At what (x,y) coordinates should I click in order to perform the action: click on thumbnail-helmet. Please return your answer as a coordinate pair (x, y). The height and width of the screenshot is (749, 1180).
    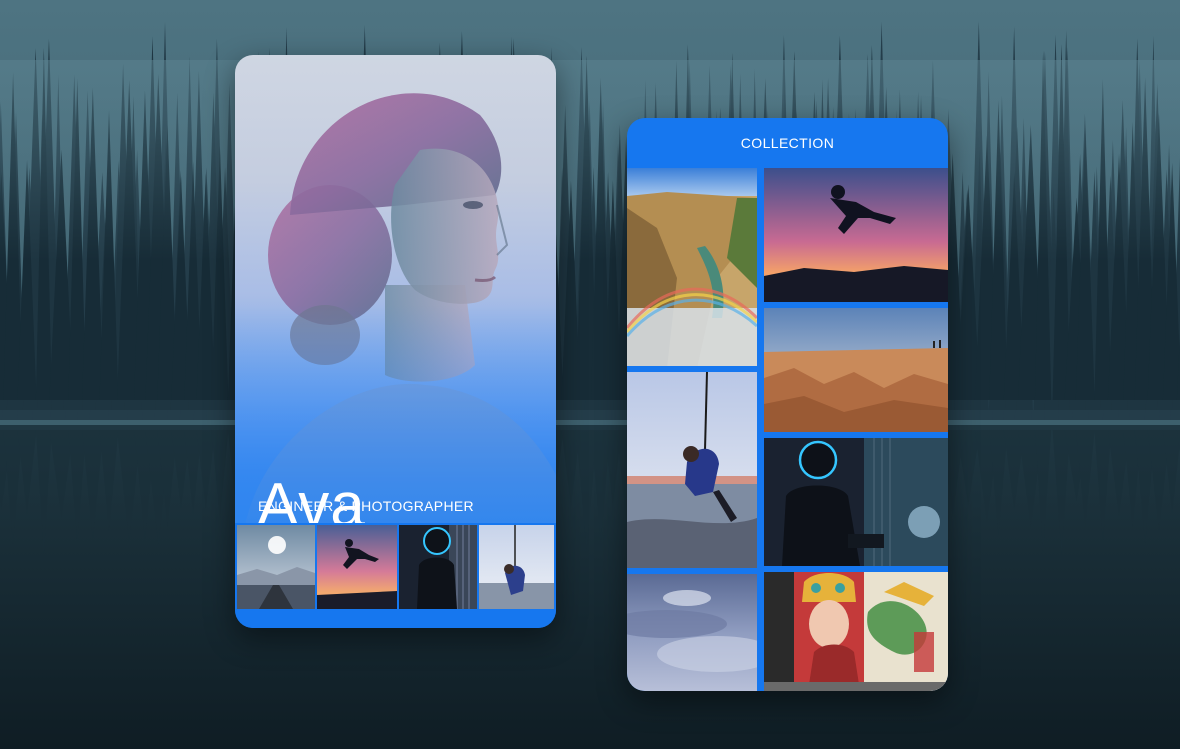
    Looking at the image, I should click on (438, 567).